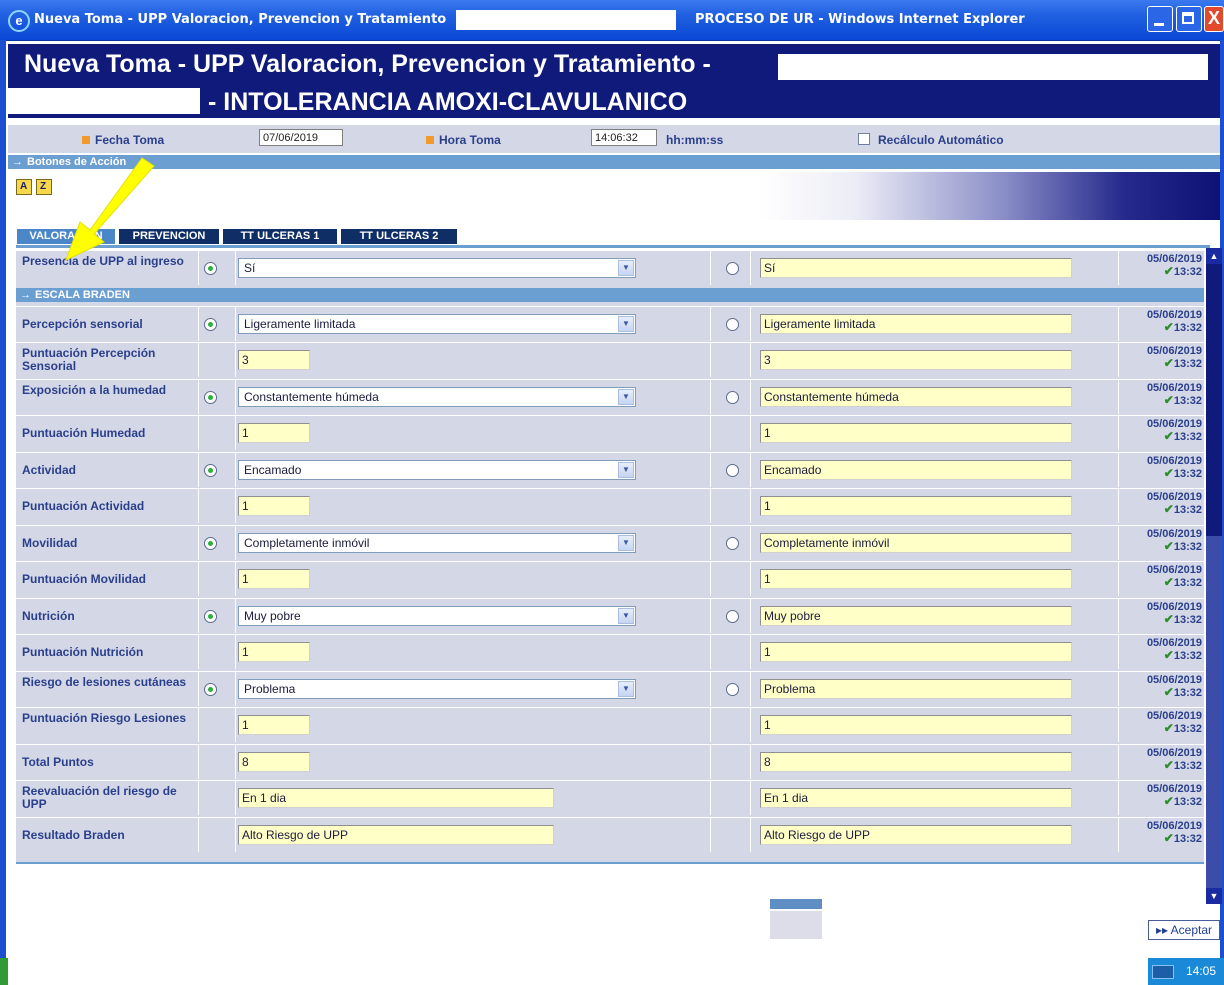 This screenshot has width=1224, height=985. Describe the element at coordinates (437, 543) in the screenshot. I see `value-select: Completamente inmóvil ▼` at that location.